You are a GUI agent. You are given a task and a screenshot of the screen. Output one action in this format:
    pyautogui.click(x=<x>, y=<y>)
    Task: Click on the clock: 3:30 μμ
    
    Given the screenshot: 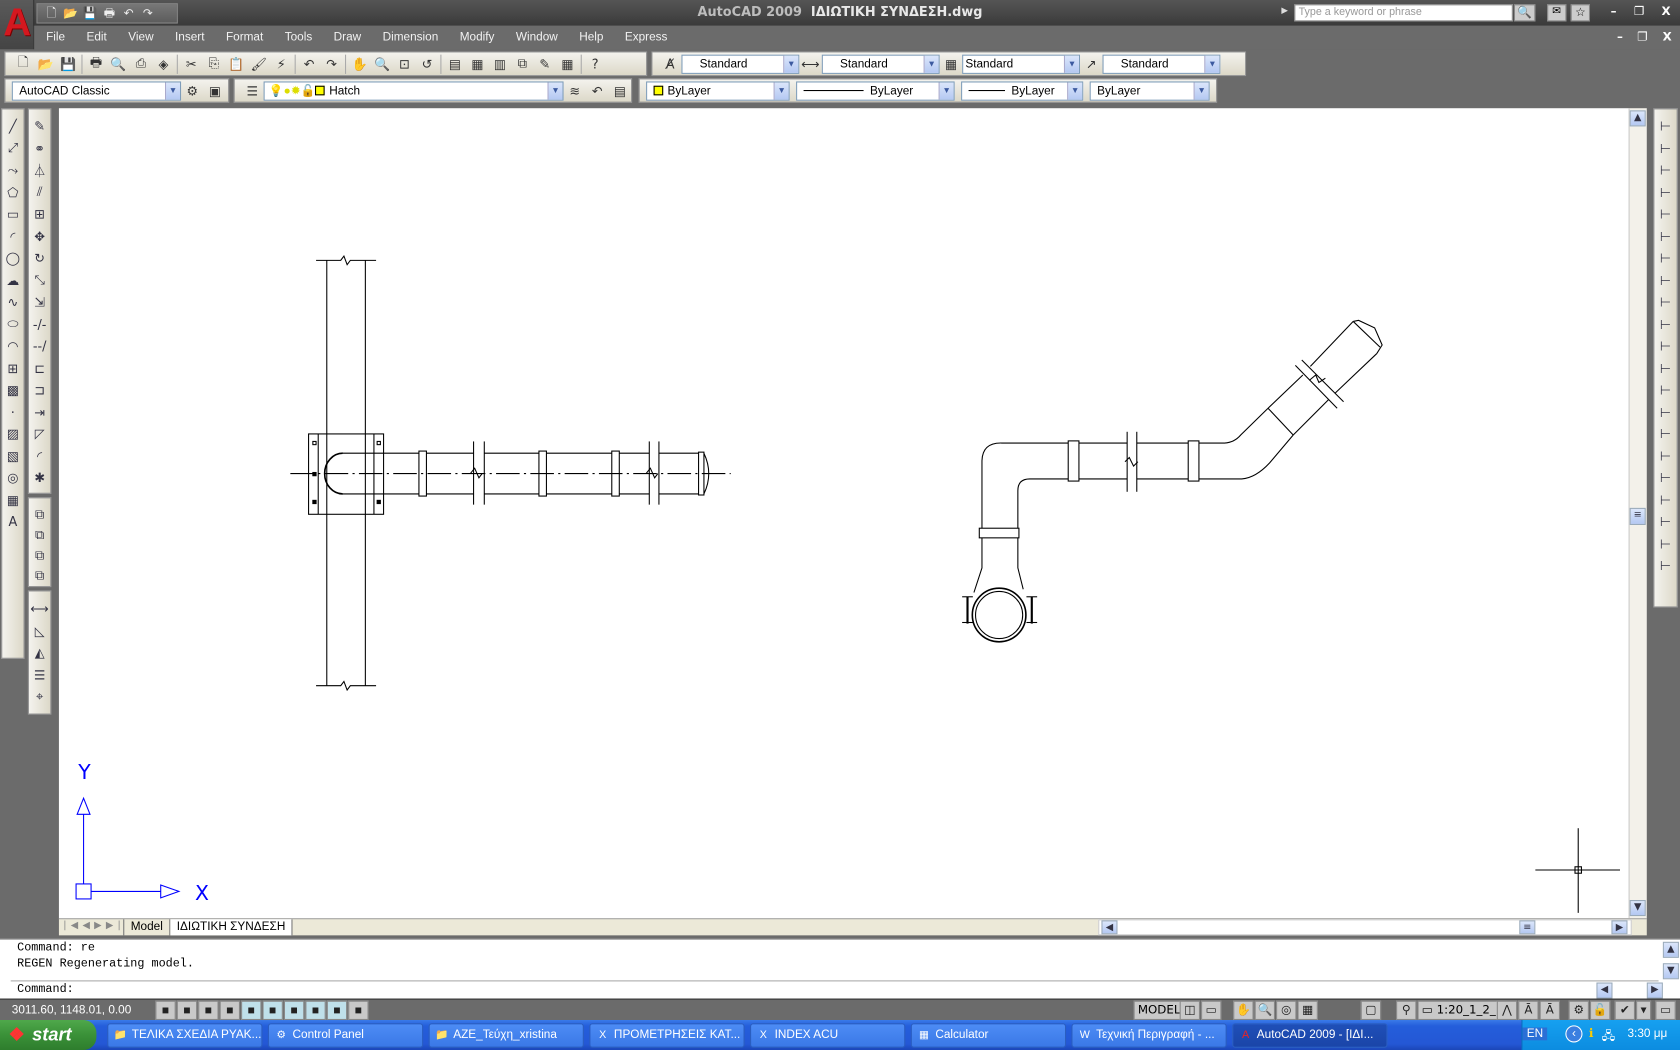 What is the action you would take?
    pyautogui.click(x=1647, y=1034)
    